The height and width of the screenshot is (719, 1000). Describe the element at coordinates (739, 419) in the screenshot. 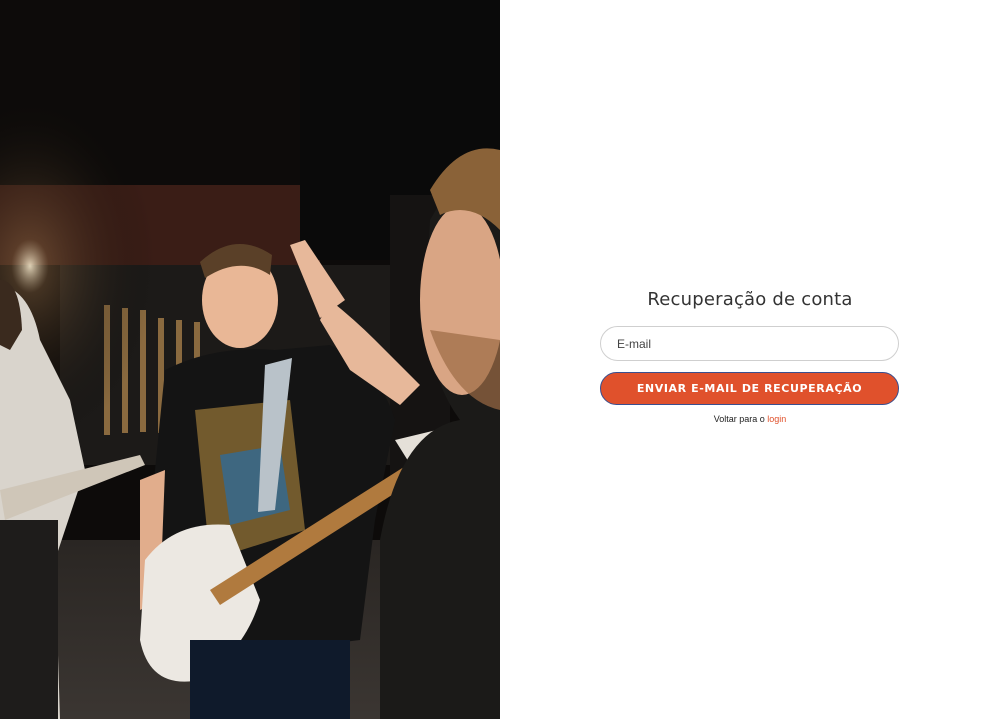

I see `back-to-login-text: Voltar para o` at that location.